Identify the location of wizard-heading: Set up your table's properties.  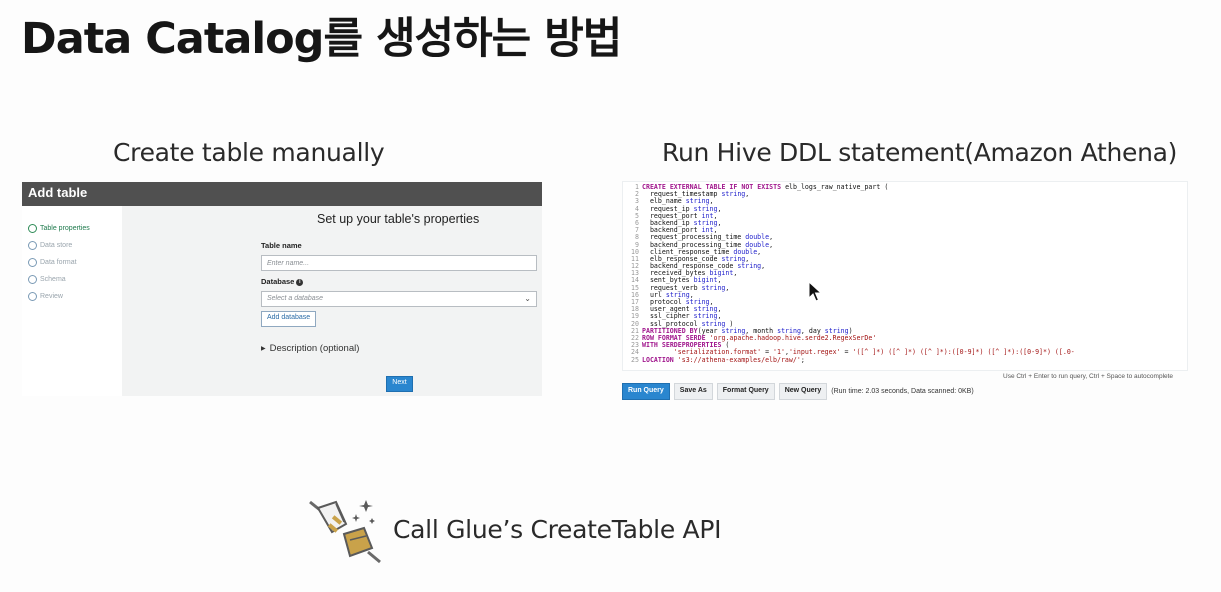
(398, 219).